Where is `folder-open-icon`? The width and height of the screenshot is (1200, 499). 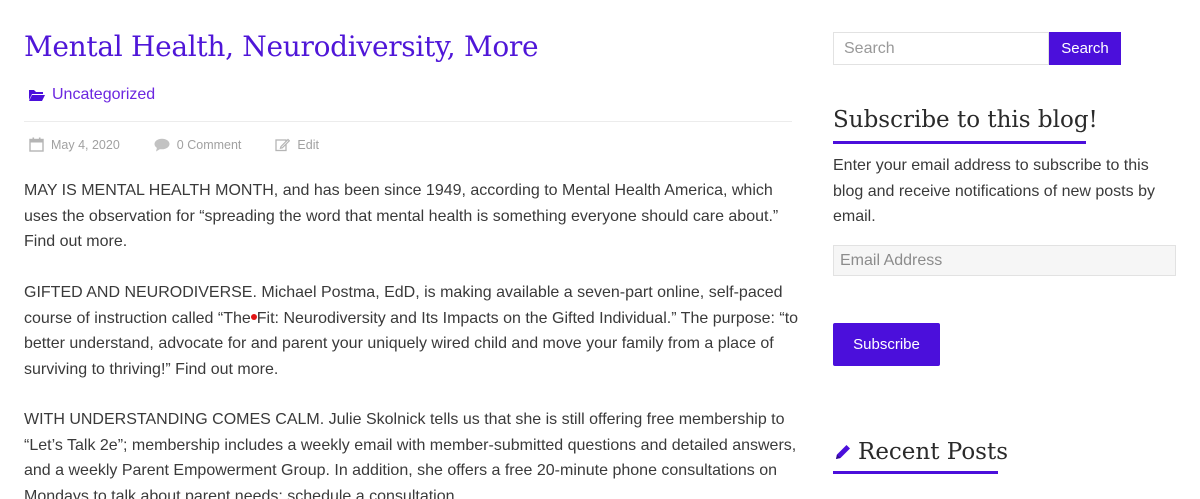
folder-open-icon is located at coordinates (37, 95).